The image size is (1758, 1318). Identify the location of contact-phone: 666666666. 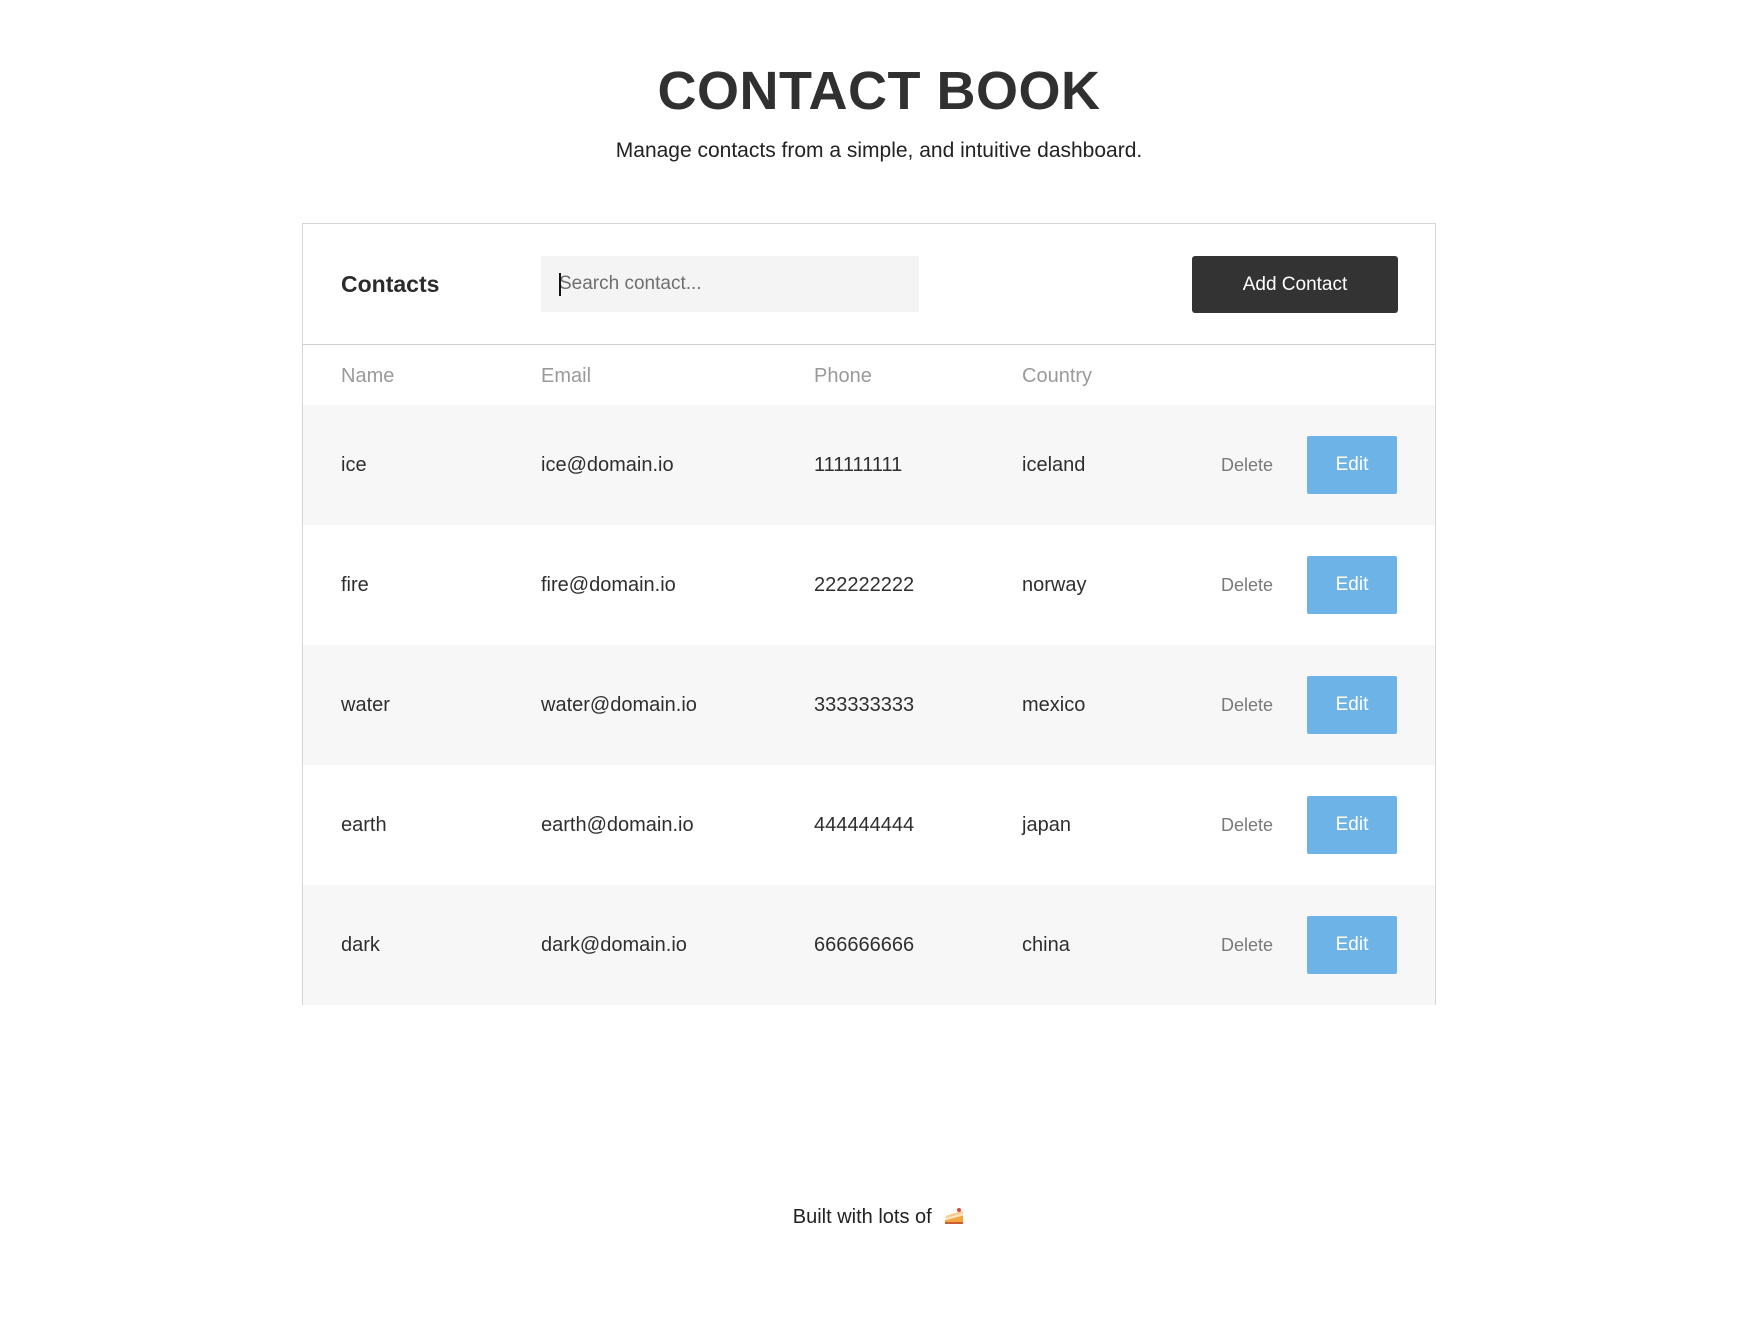
(864, 945).